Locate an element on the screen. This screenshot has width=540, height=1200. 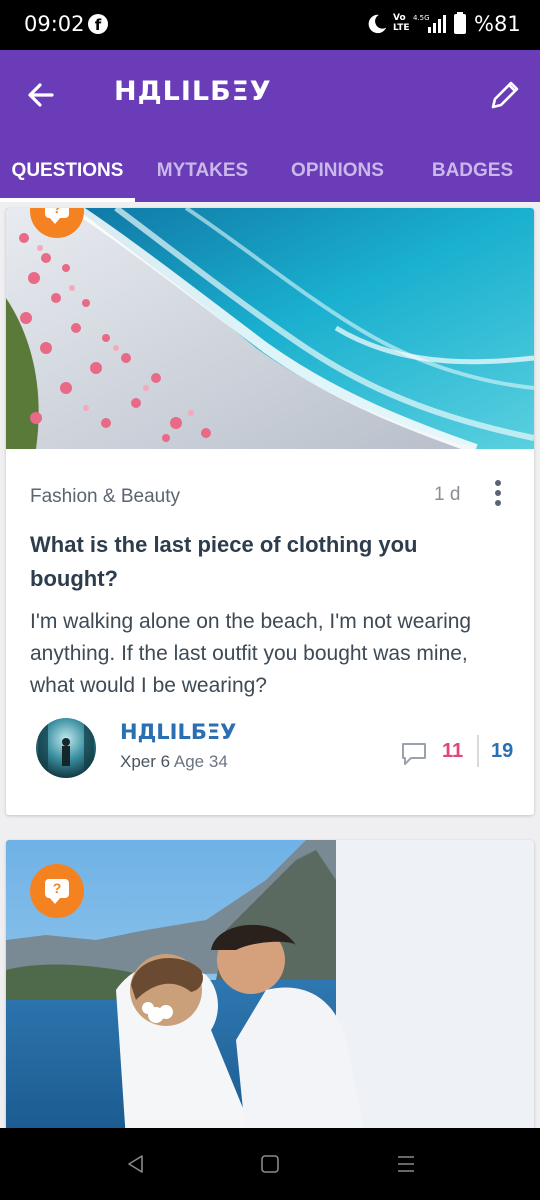
profile-tabs: QUESTIONS MYTAKES OPINIONS BADGES is located at coordinates (270, 175).